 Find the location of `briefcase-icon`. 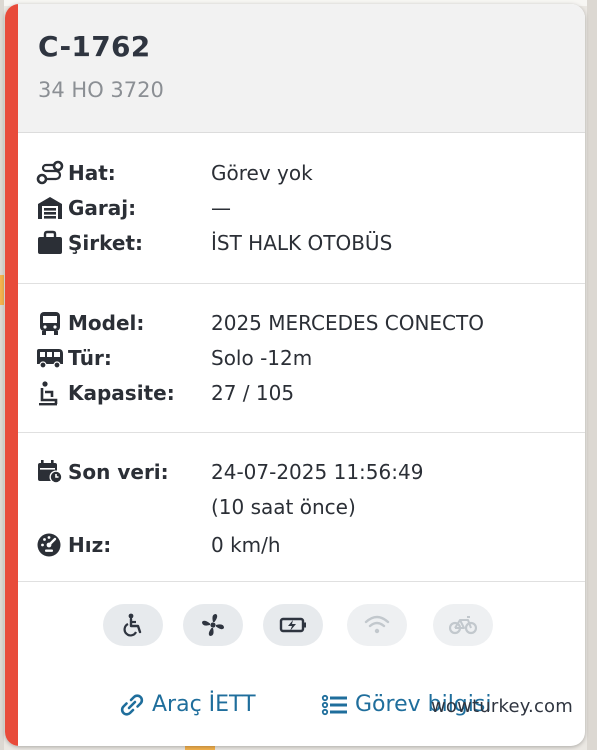

briefcase-icon is located at coordinates (50, 242).